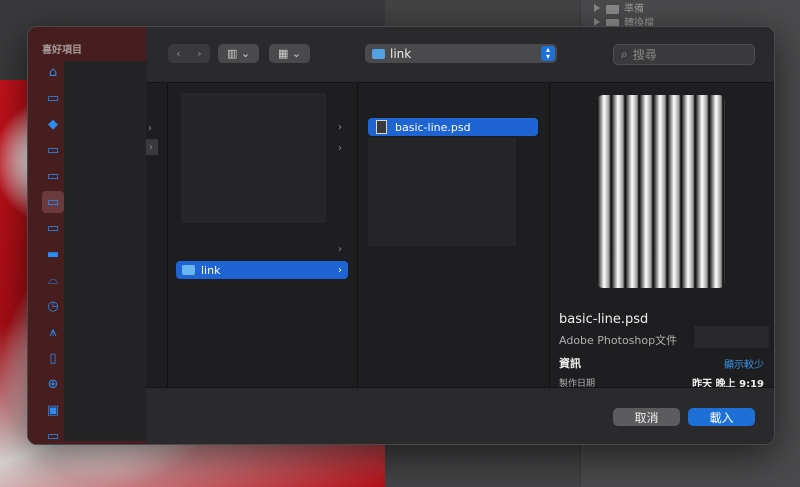 This screenshot has width=800, height=487. I want to click on list-item-basic-line-psd: basic-line.psd, so click(453, 127).